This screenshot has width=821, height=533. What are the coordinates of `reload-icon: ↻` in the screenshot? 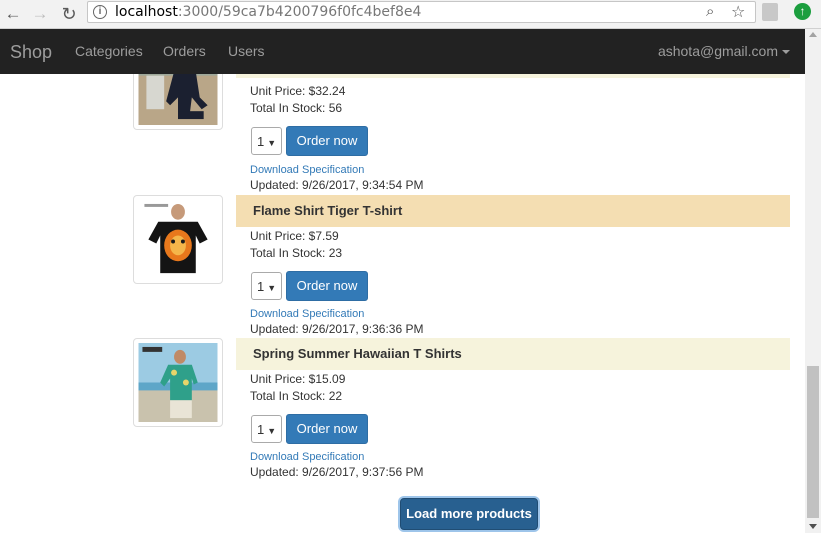 It's located at (69, 14).